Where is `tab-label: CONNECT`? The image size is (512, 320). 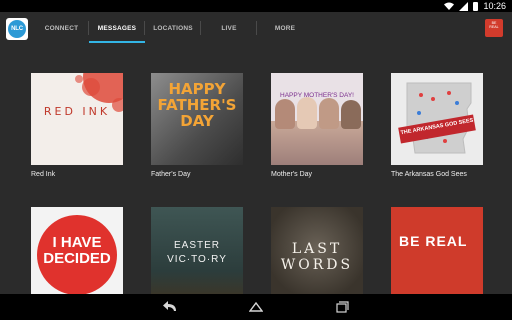
tab-label: CONNECT is located at coordinates (61, 28).